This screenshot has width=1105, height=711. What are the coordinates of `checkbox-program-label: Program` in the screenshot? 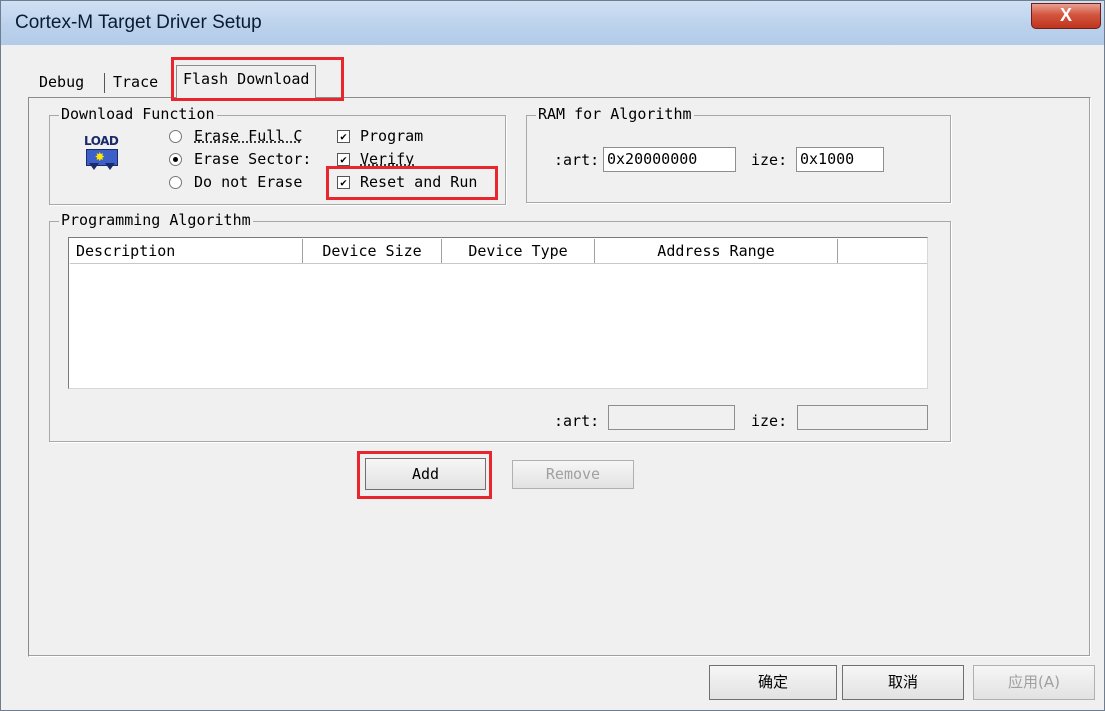 It's located at (391, 136).